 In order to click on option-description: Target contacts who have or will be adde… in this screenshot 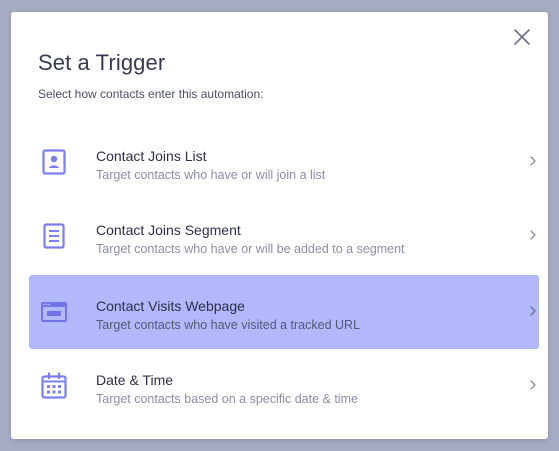, I will do `click(250, 249)`.